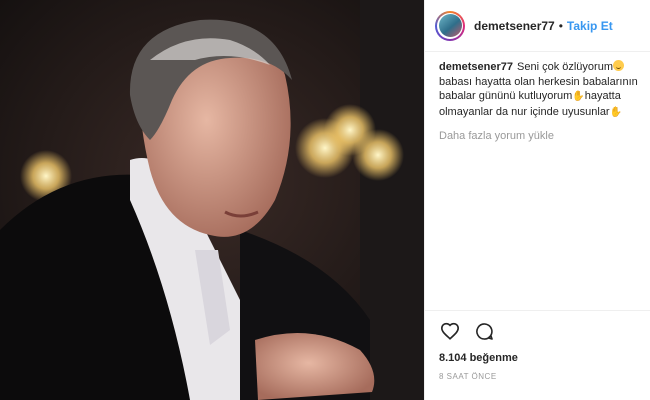 Image resolution: width=650 pixels, height=400 pixels. I want to click on avatar-image, so click(450, 25).